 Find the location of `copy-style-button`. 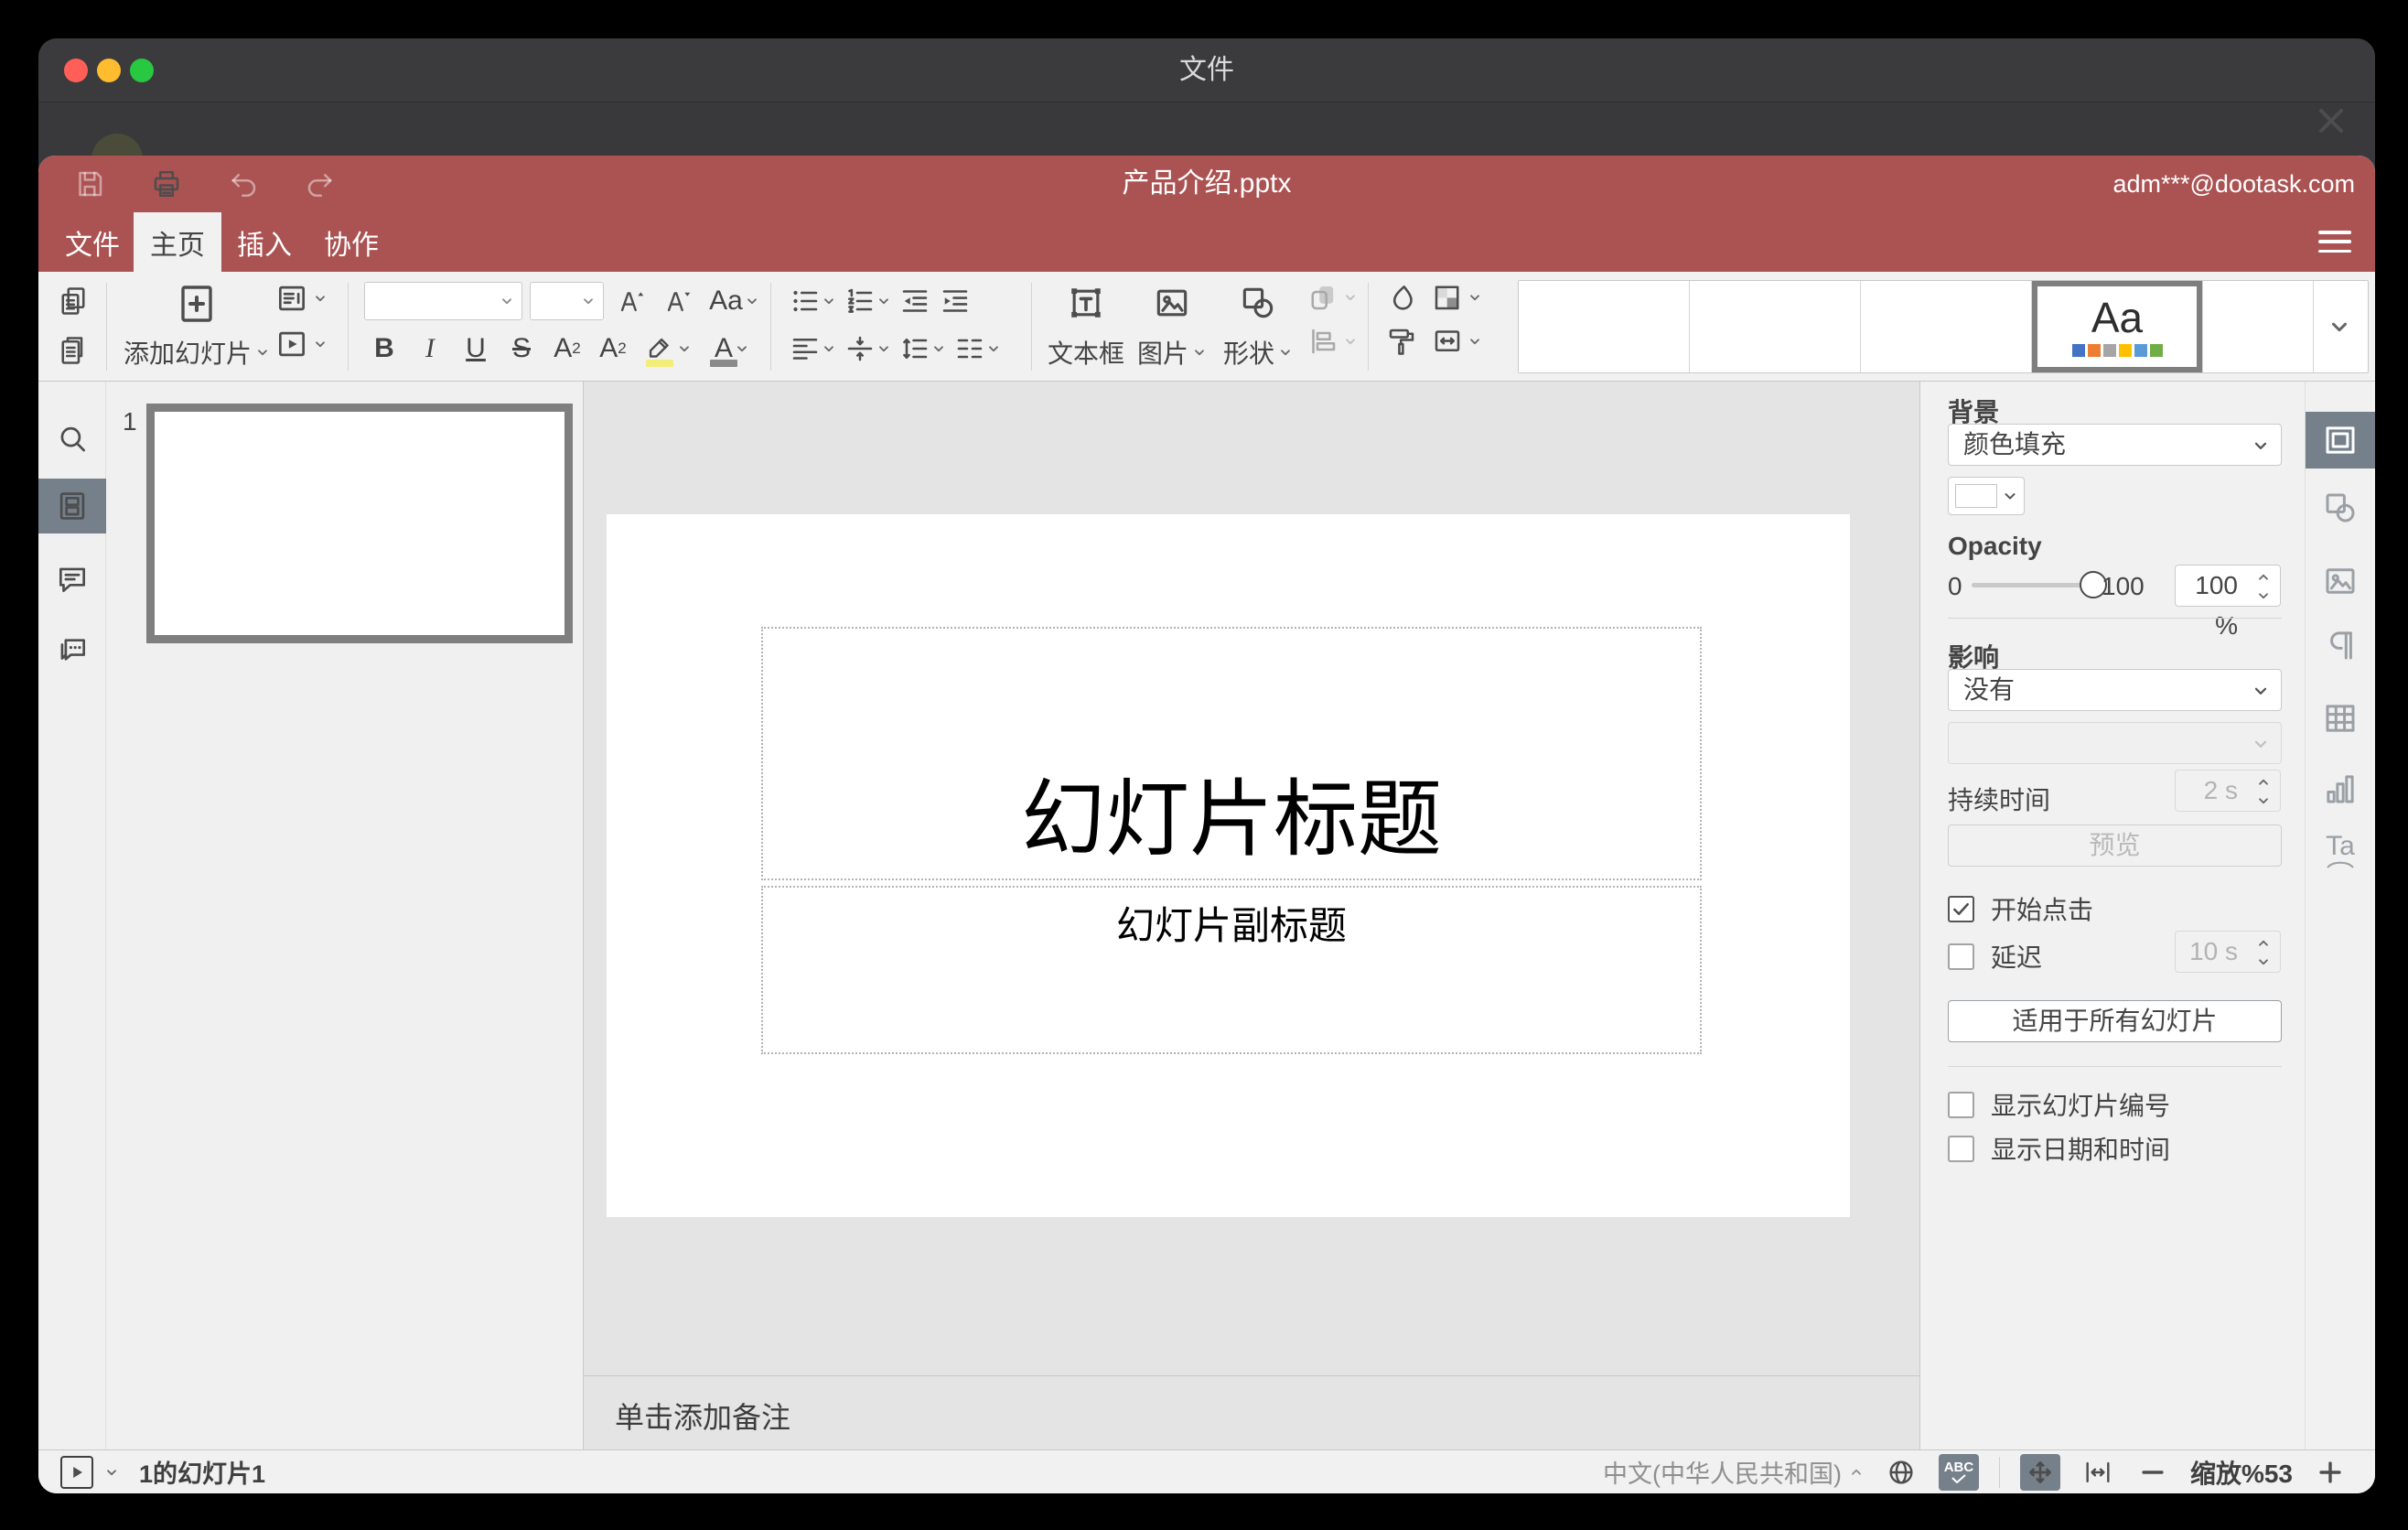

copy-style-button is located at coordinates (1401, 341).